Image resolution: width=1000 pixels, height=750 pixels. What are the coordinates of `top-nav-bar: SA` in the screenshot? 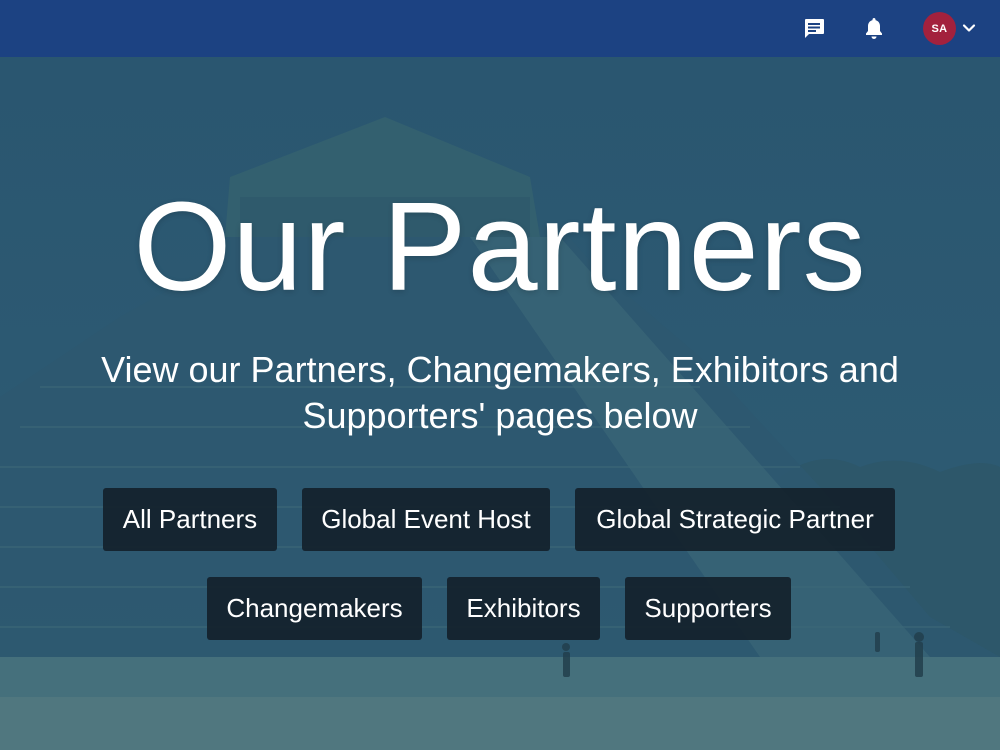 It's located at (500, 28).